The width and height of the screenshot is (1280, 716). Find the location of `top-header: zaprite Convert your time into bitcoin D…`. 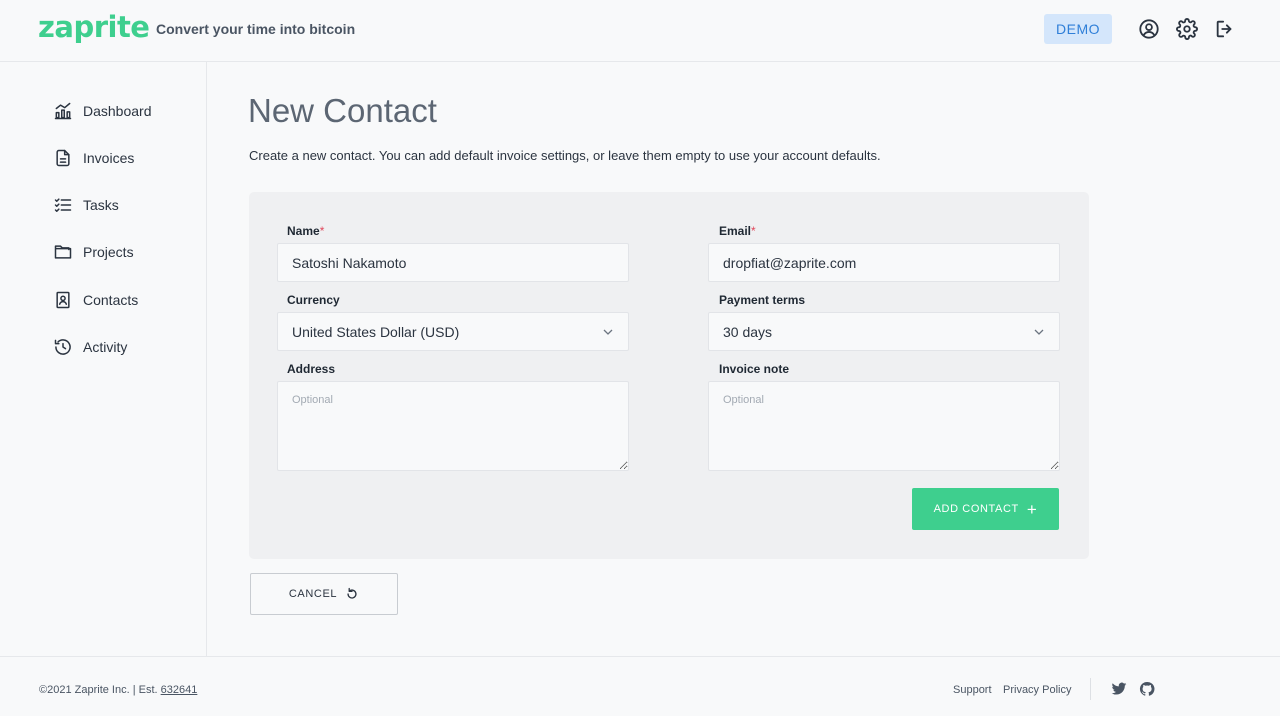

top-header: zaprite Convert your time into bitcoin D… is located at coordinates (640, 31).